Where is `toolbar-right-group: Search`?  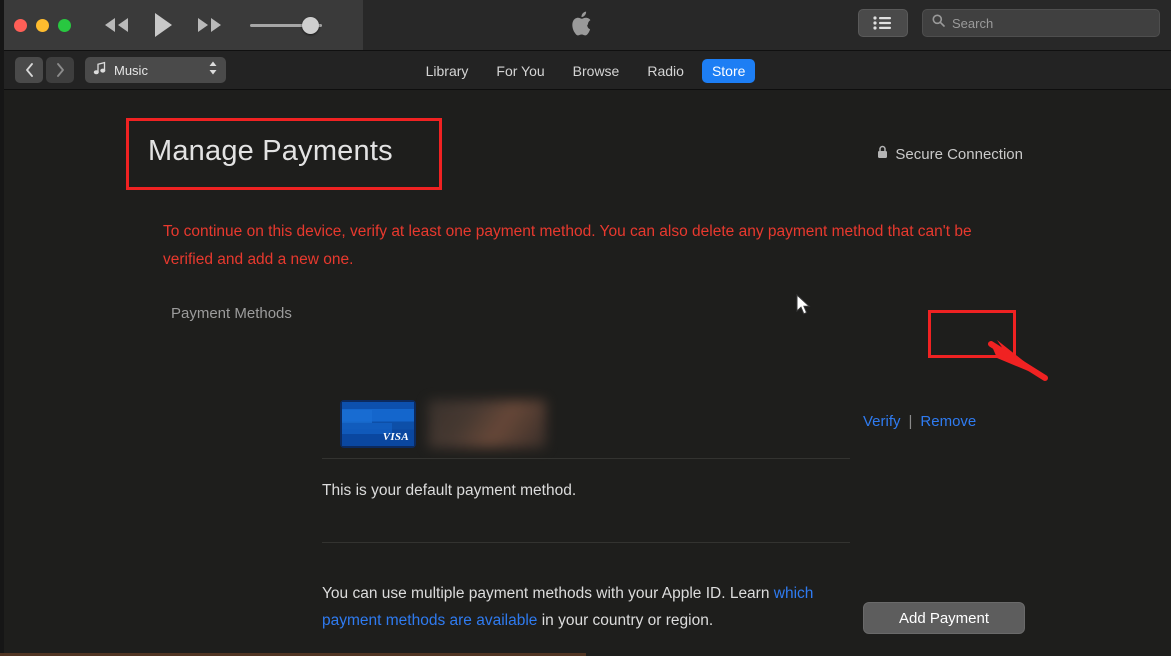 toolbar-right-group: Search is located at coordinates (1009, 23).